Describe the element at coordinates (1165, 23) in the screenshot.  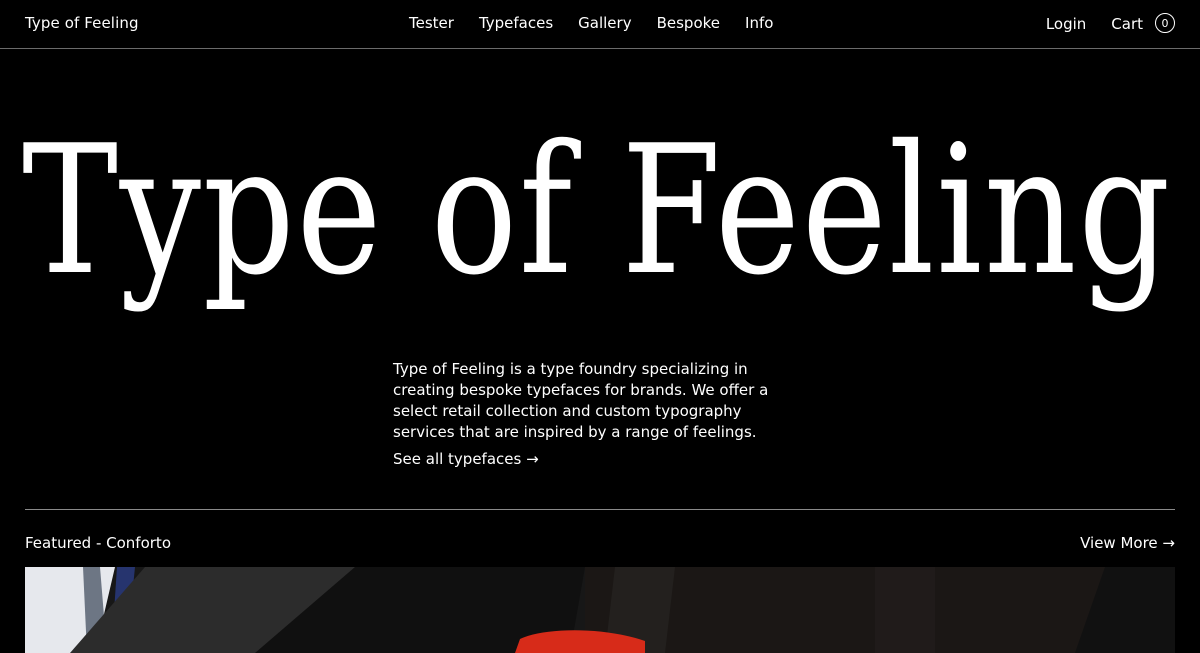
I see `cart-count-badge: 0` at that location.